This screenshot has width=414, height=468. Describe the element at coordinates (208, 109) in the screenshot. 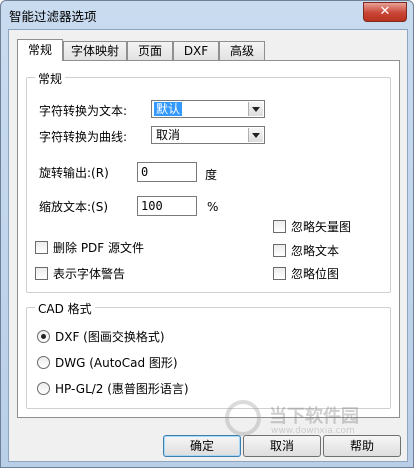

I see `char-to-text-select: 默认` at that location.